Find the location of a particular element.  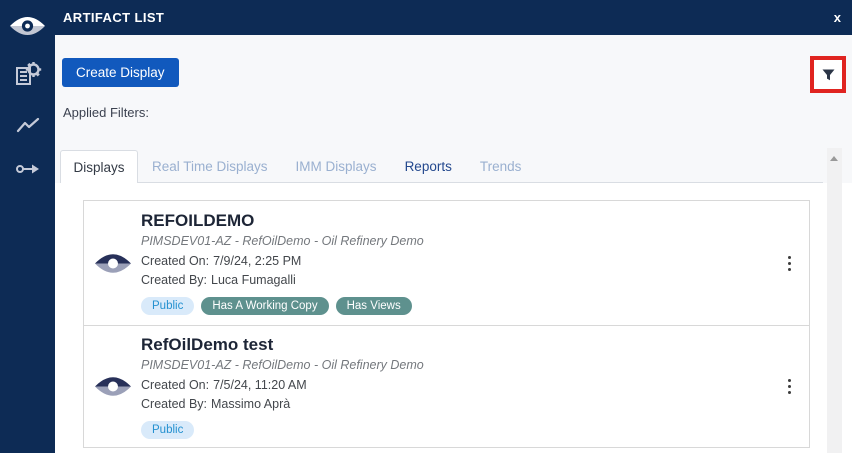

created-on-value: 7/5/24, 11:20 AM is located at coordinates (260, 384).